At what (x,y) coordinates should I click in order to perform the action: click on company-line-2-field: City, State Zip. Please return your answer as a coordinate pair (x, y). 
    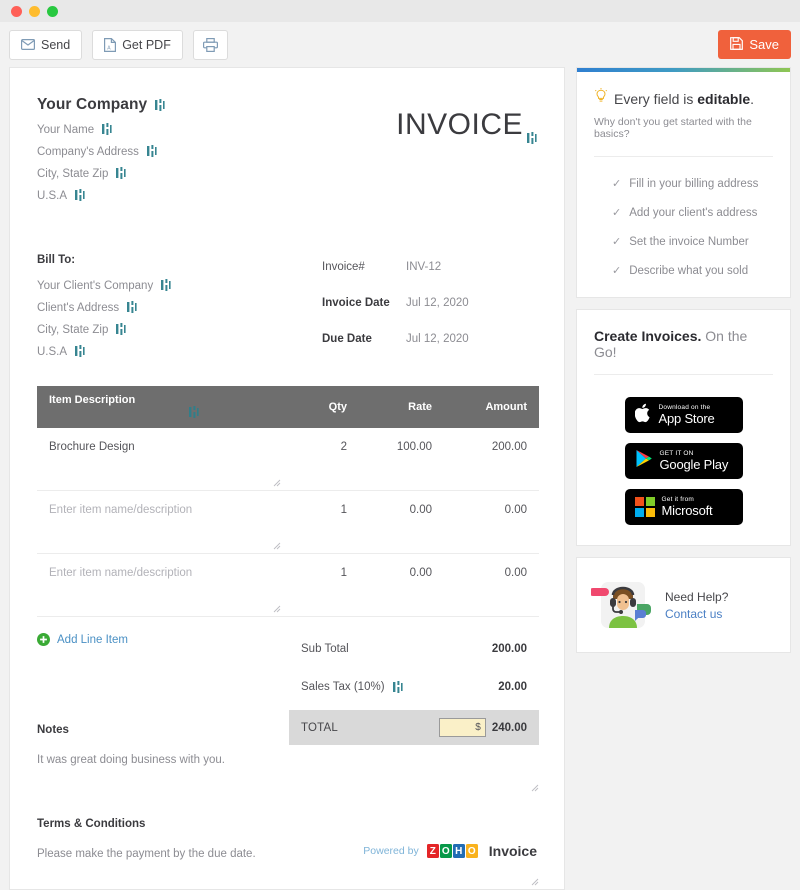
    Looking at the image, I should click on (101, 173).